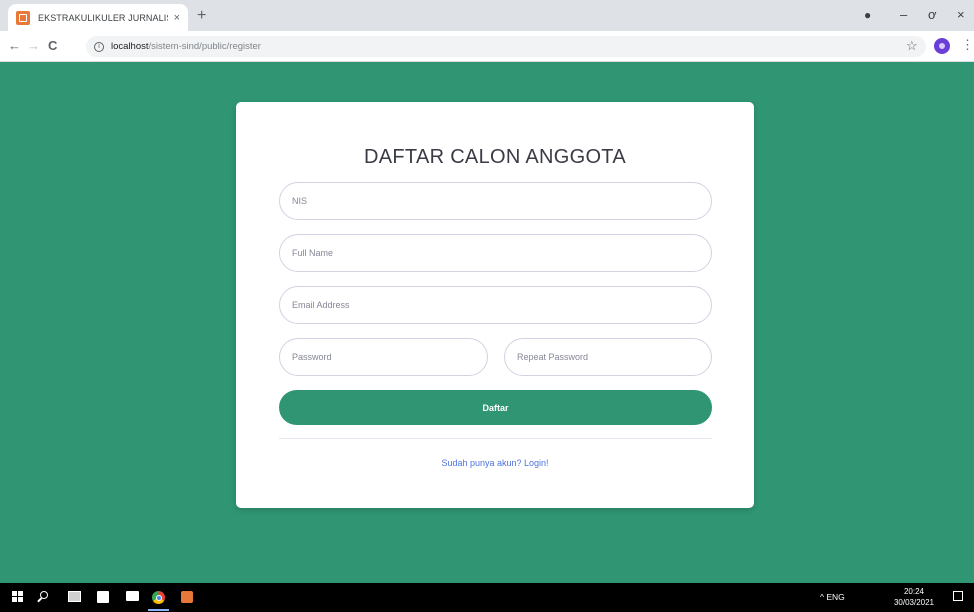  I want to click on password-input, so click(383, 357).